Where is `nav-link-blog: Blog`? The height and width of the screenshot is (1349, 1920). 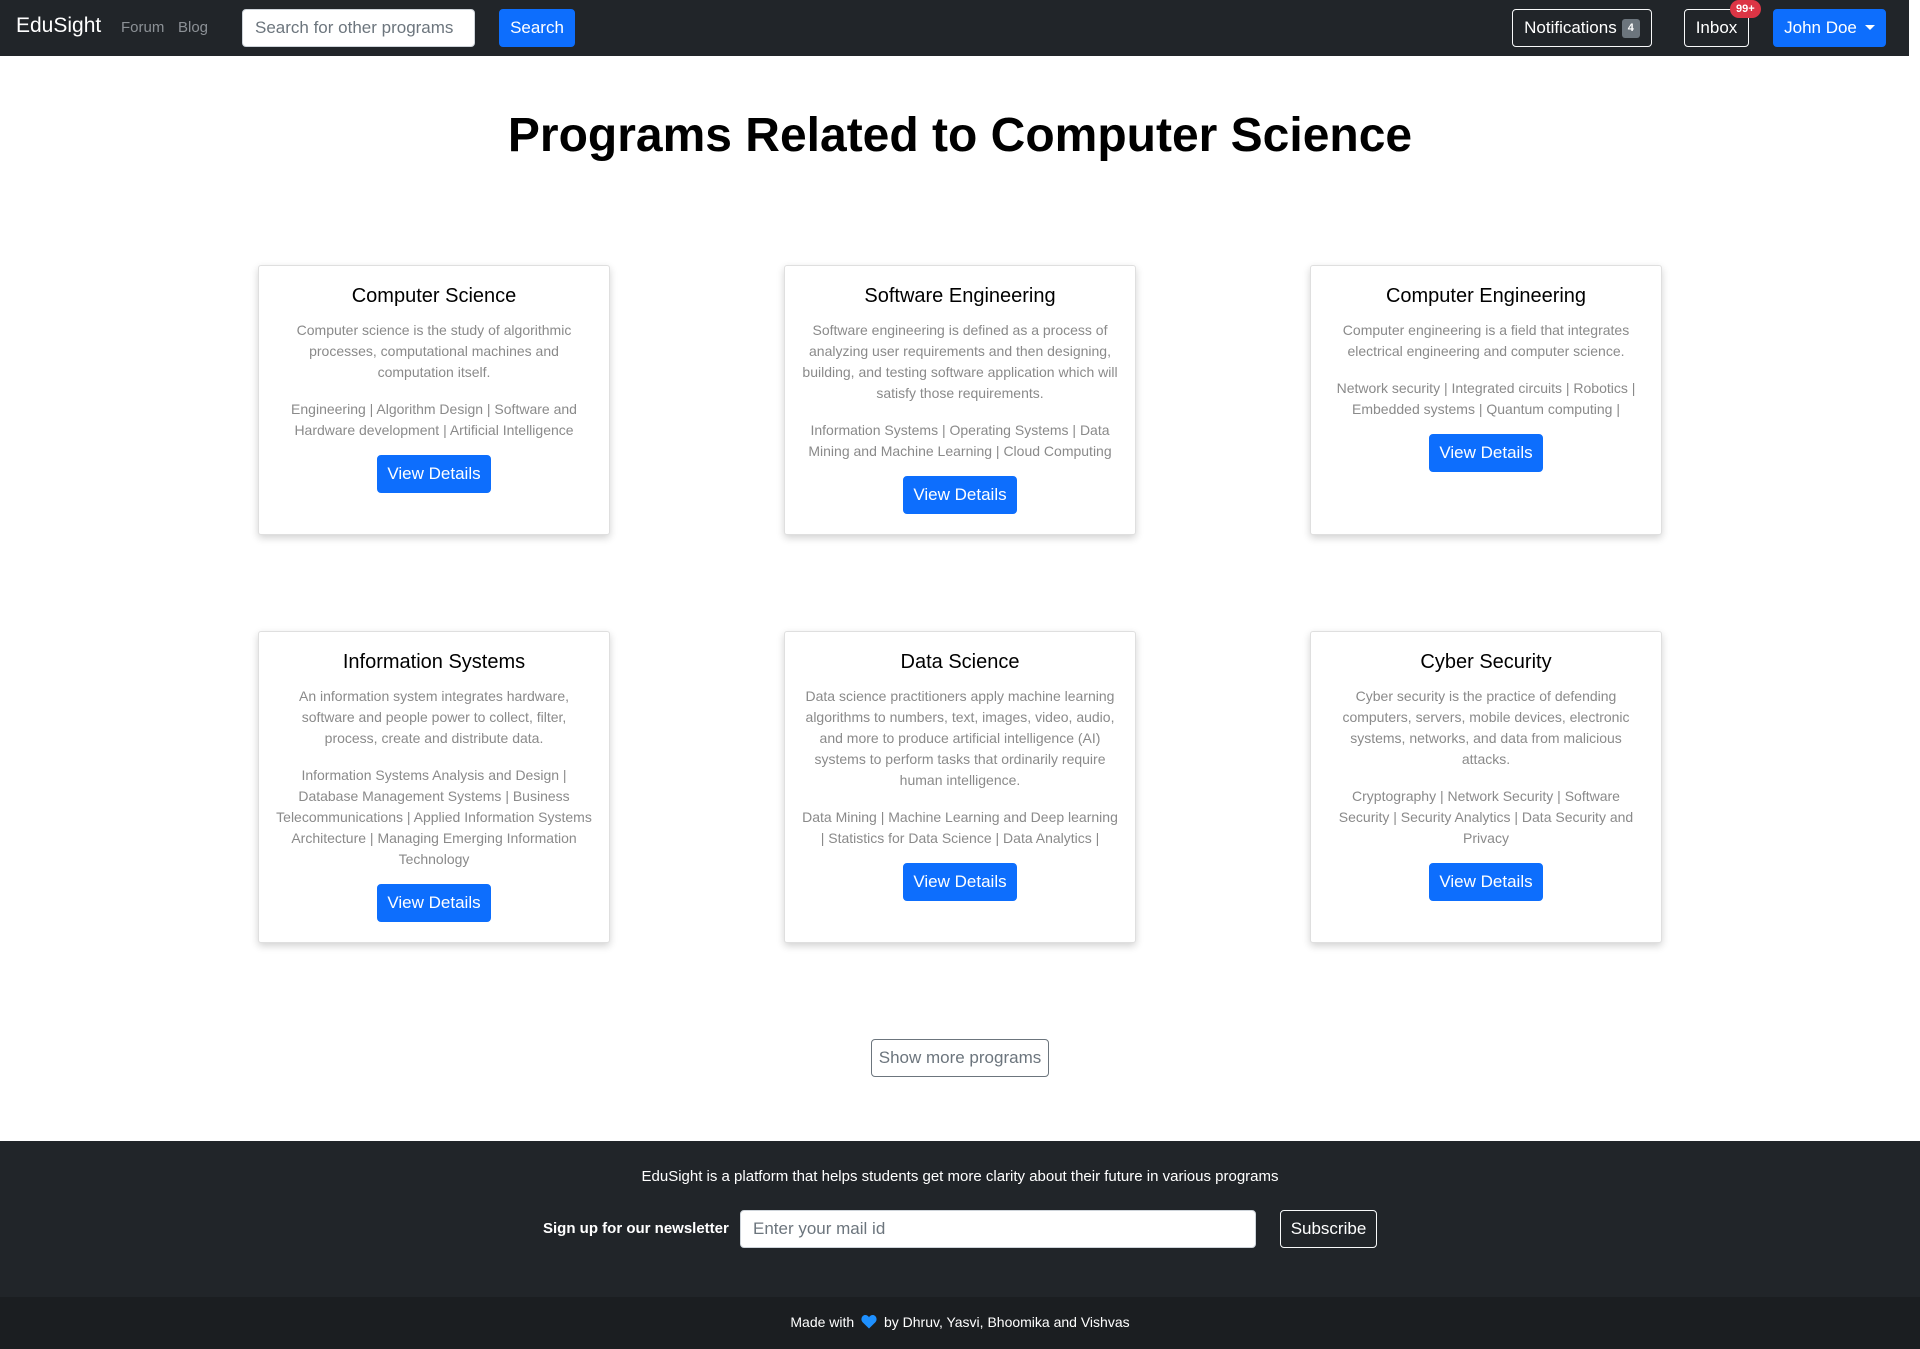
nav-link-blog: Blog is located at coordinates (193, 27).